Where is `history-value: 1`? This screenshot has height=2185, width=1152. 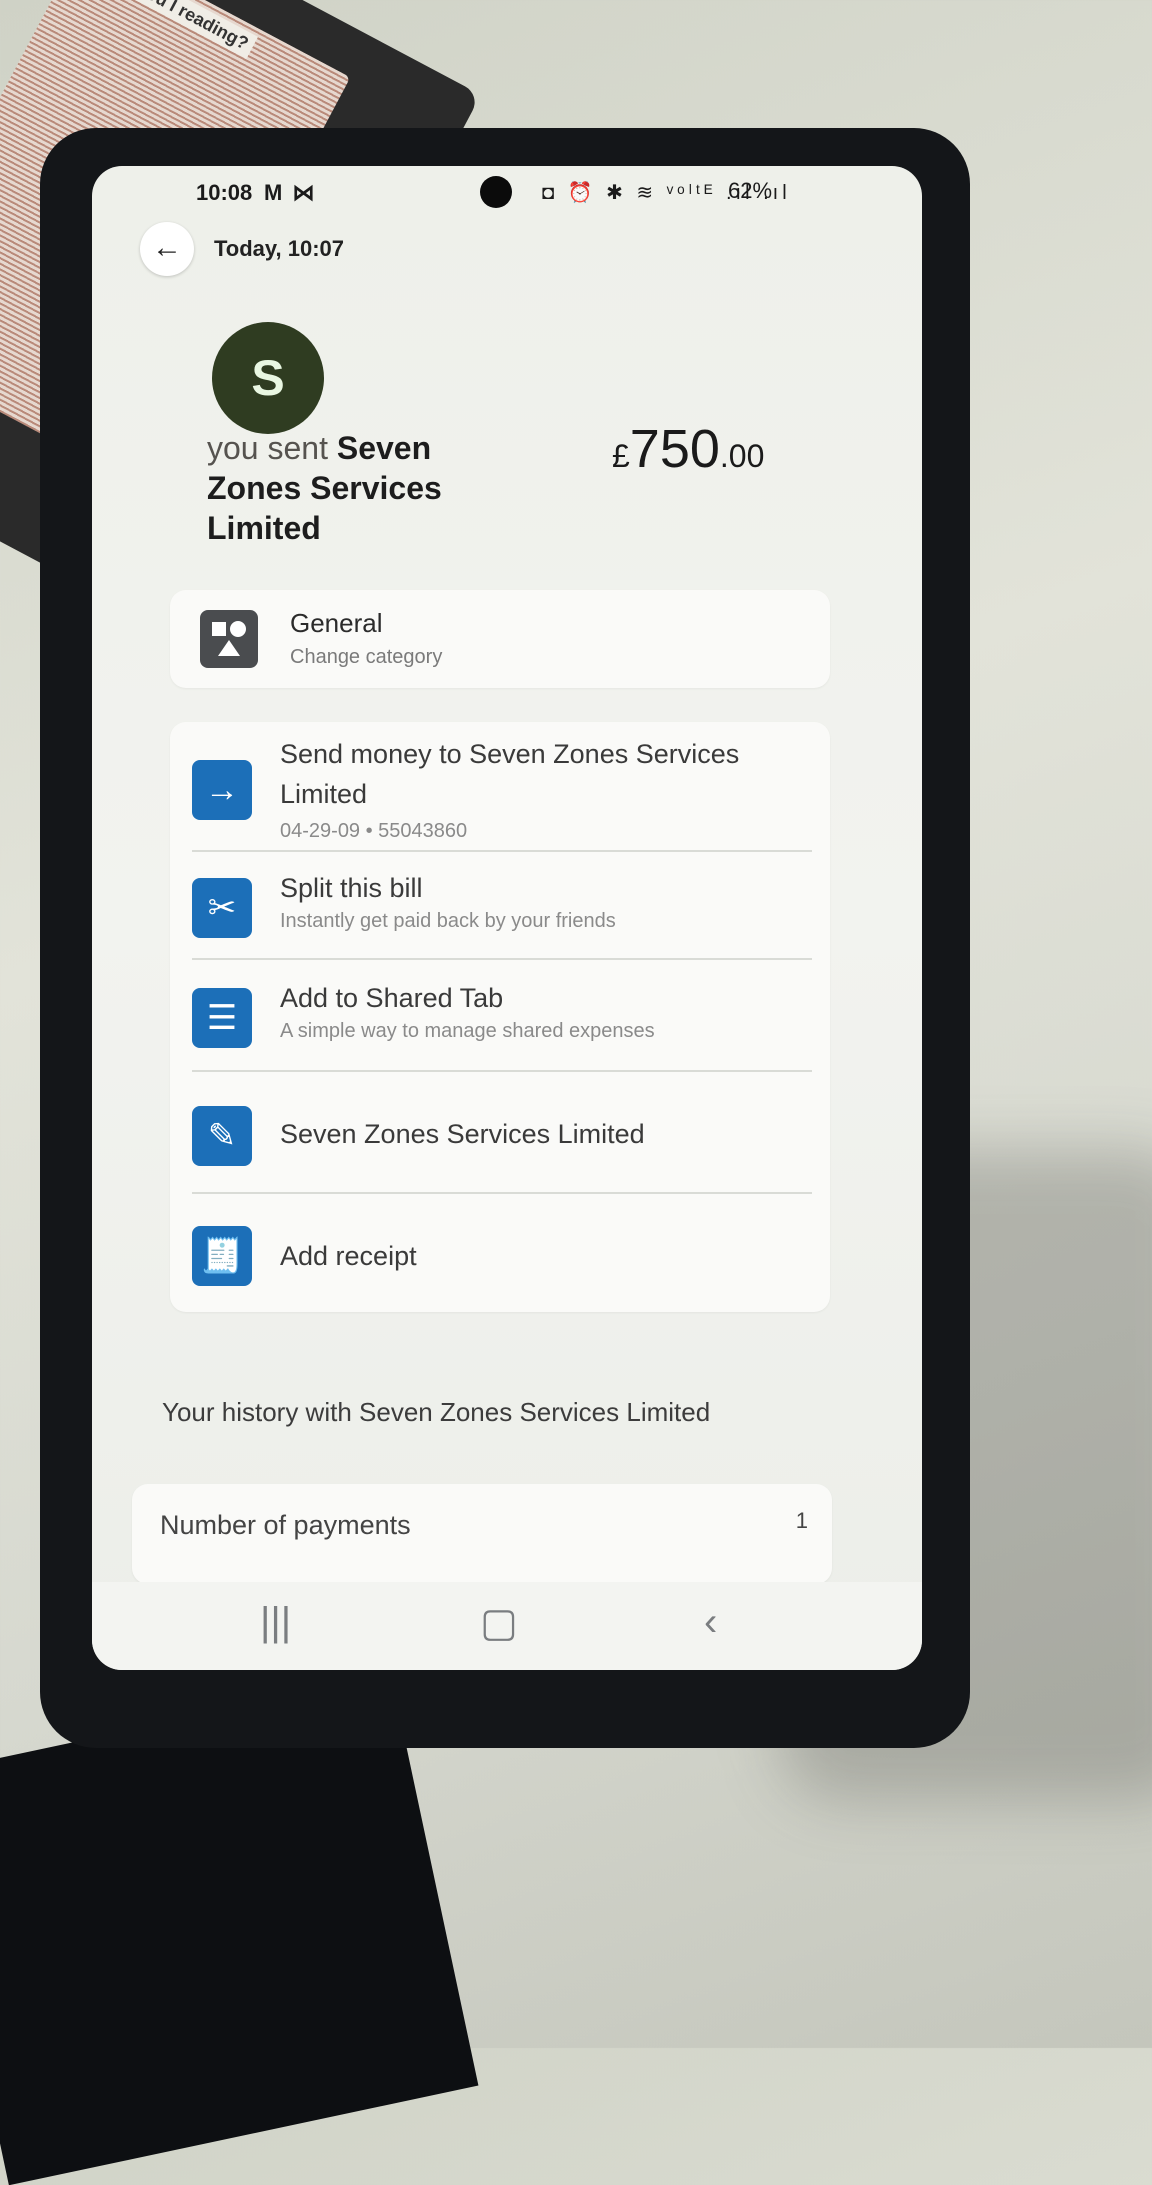 history-value: 1 is located at coordinates (801, 1520).